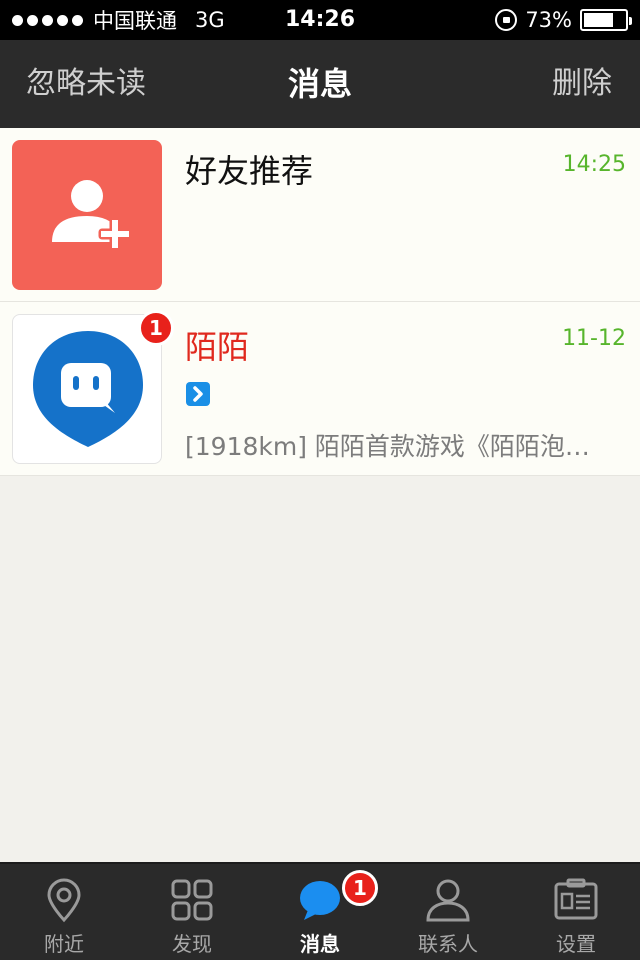 This screenshot has width=640, height=960. I want to click on tab-label: 联系人, so click(448, 944).